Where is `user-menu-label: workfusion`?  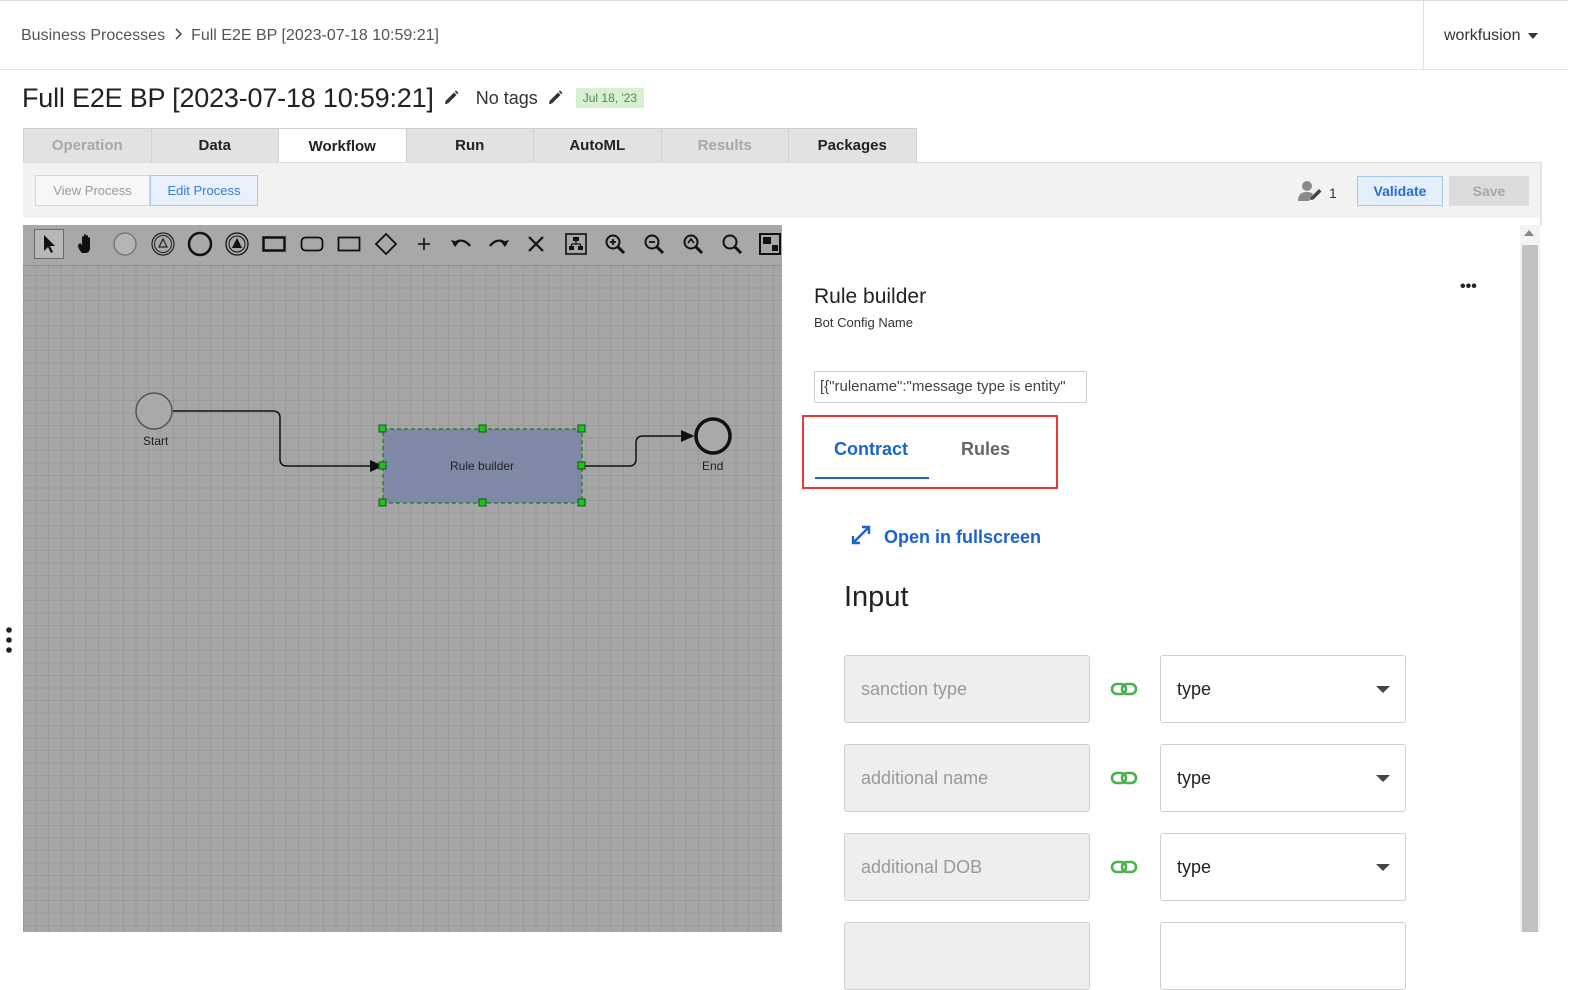 user-menu-label: workfusion is located at coordinates (1482, 35).